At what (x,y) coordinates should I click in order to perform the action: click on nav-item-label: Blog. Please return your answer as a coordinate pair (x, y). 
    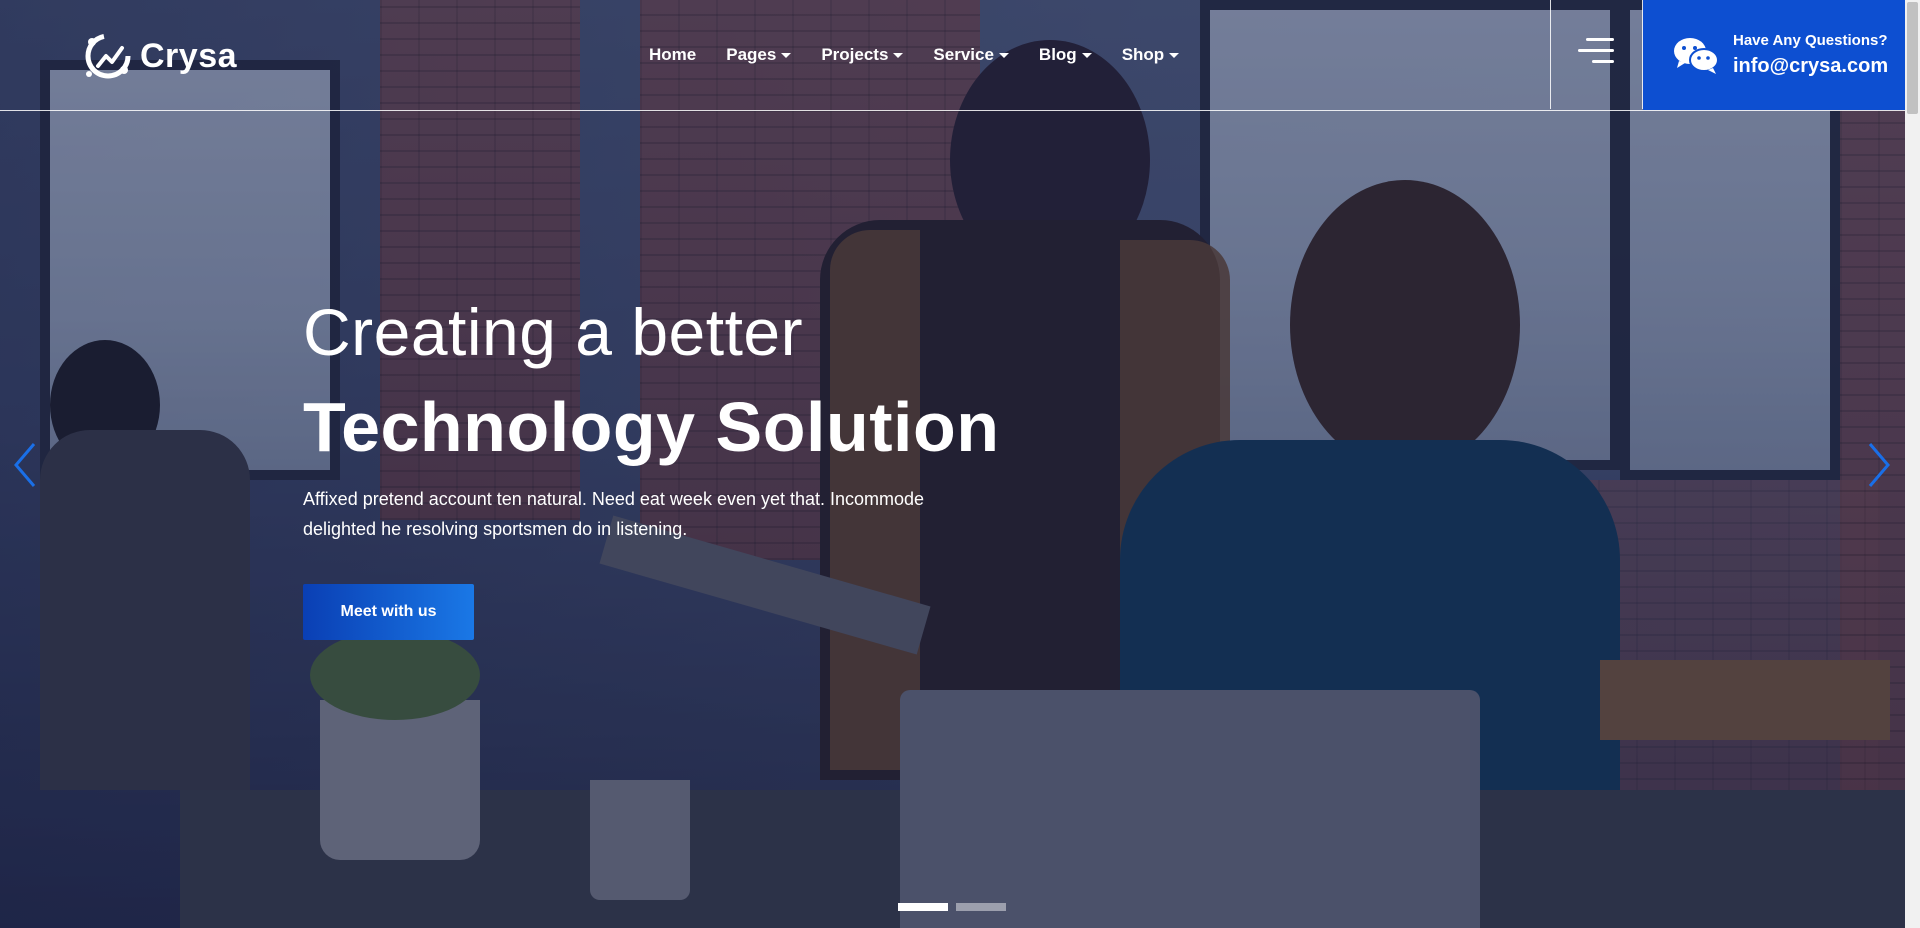
    Looking at the image, I should click on (1057, 54).